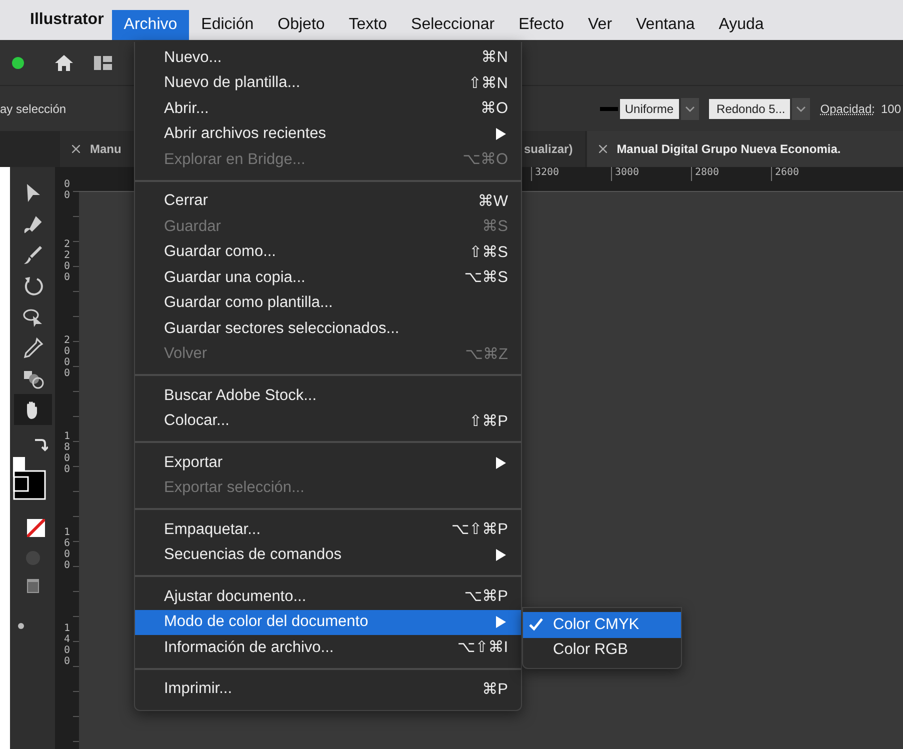  What do you see at coordinates (67, 453) in the screenshot?
I see `ruler-label: 1800` at bounding box center [67, 453].